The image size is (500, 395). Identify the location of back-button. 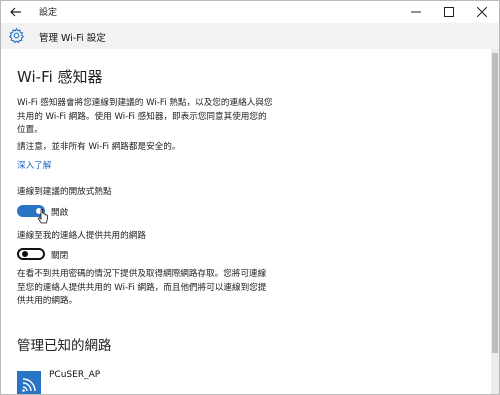
(16, 12).